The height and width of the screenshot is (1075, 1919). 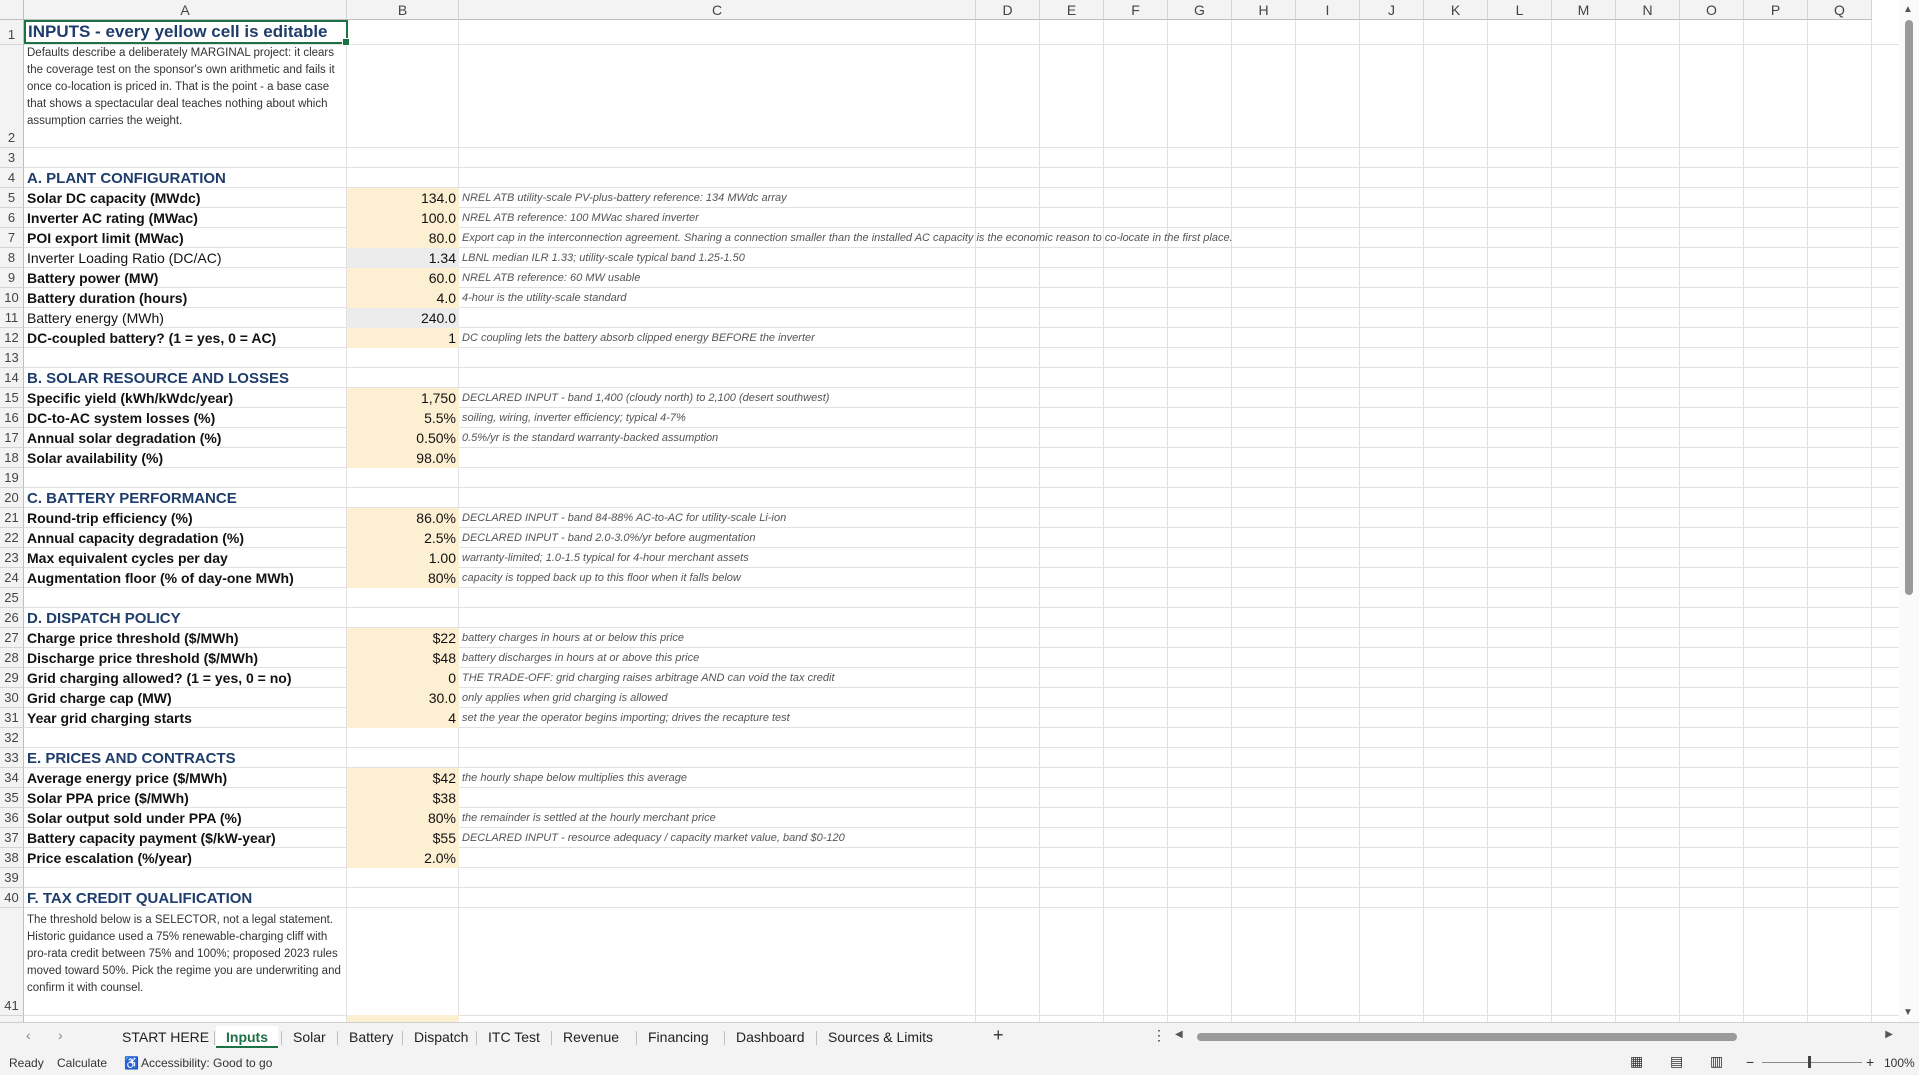 What do you see at coordinates (185, 658) in the screenshot?
I see `input-label: Discharge price threshold ($/MWh)` at bounding box center [185, 658].